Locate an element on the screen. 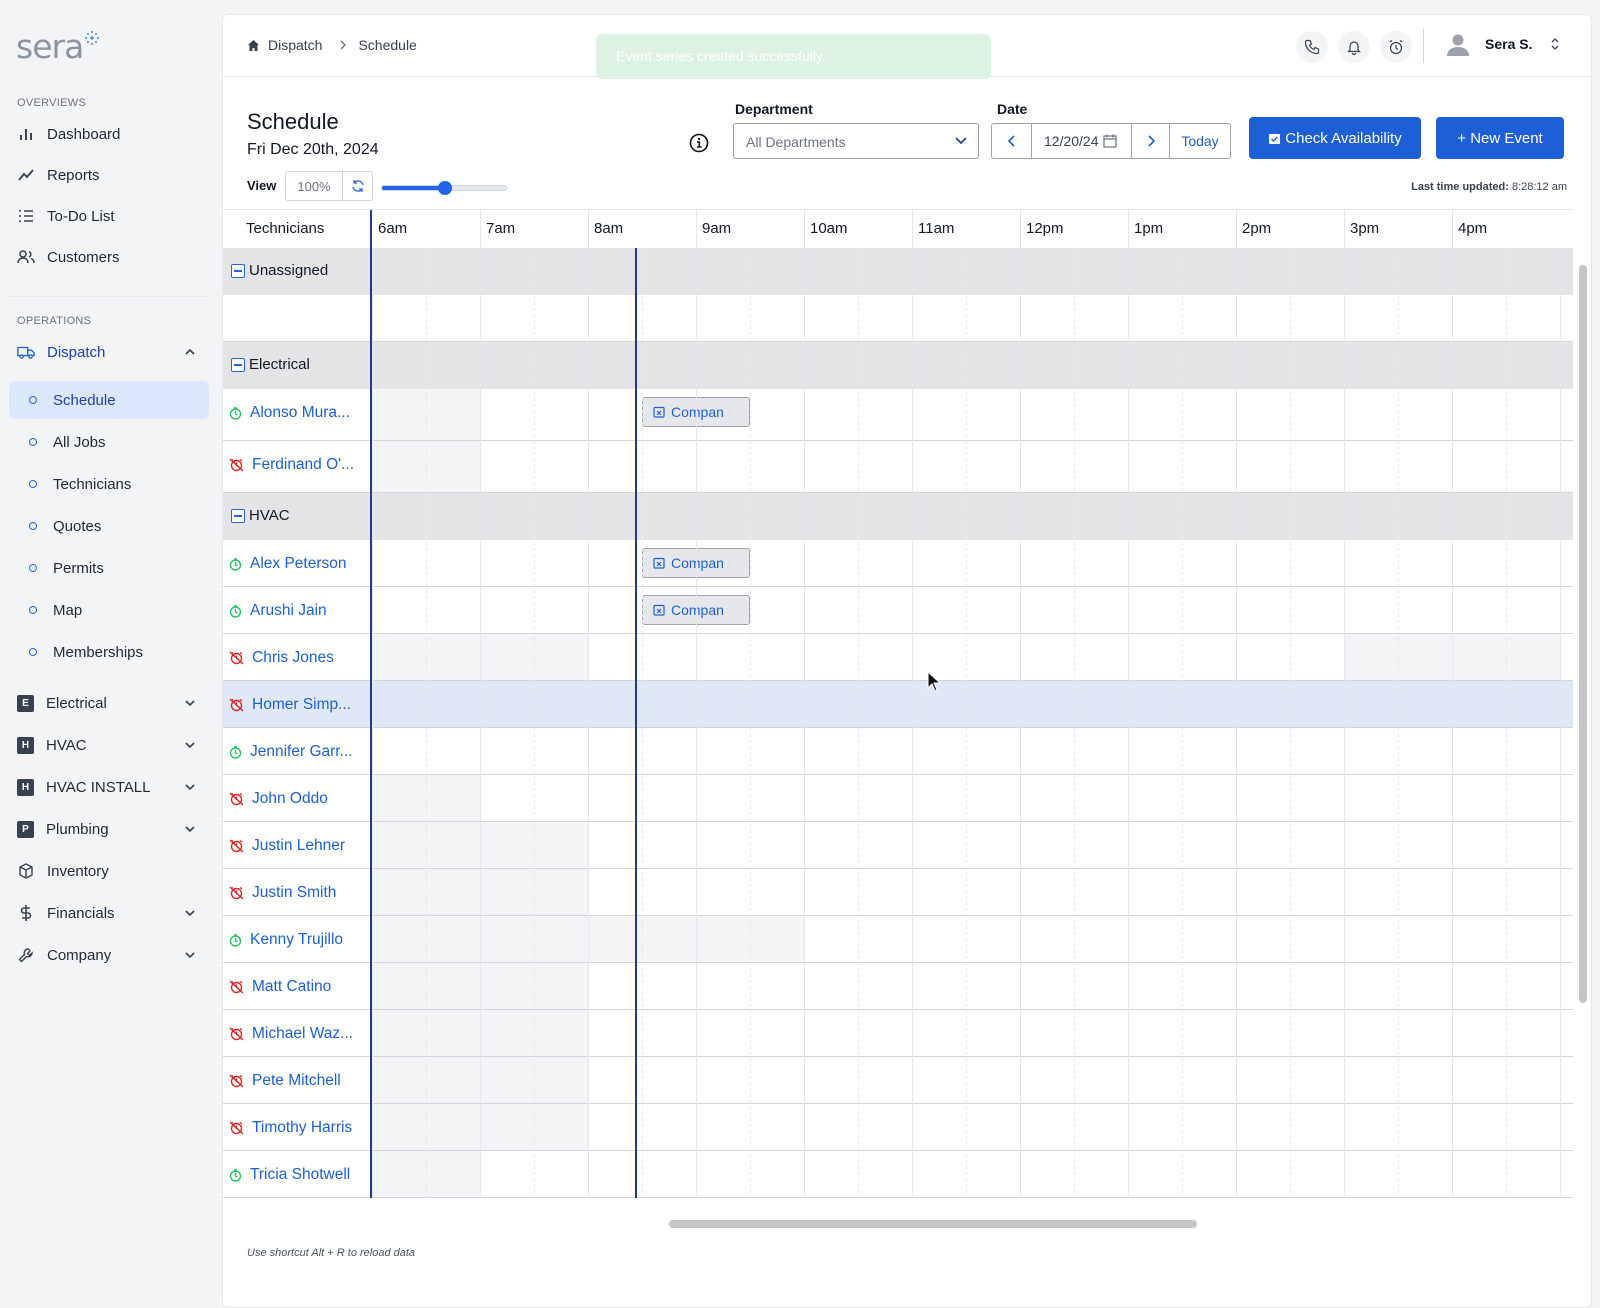 This screenshot has width=1600, height=1308. sidebar-item-hvac: H HVAC is located at coordinates (109, 745).